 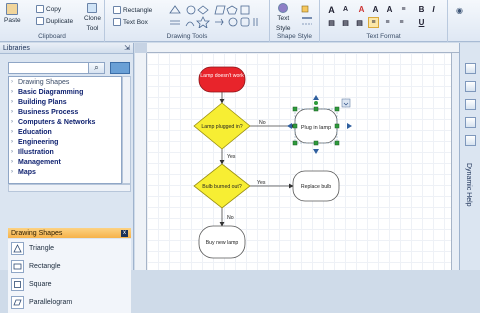 I want to click on square-icon, so click(x=17, y=284).